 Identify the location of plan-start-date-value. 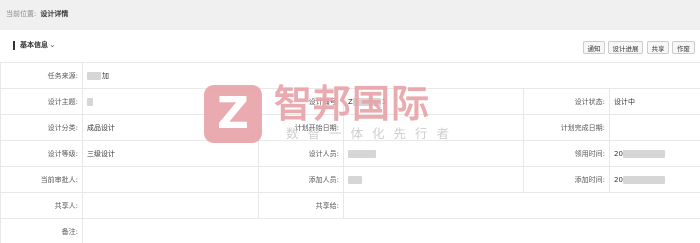
(433, 127).